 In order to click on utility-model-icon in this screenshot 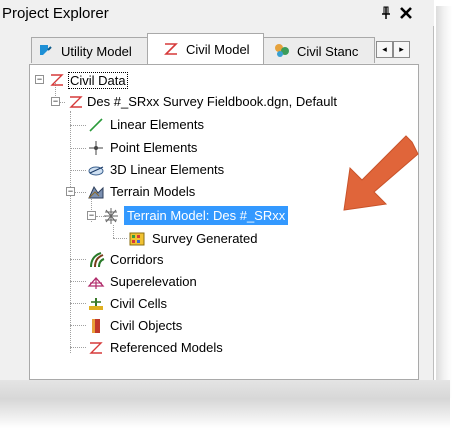, I will do `click(46, 50)`.